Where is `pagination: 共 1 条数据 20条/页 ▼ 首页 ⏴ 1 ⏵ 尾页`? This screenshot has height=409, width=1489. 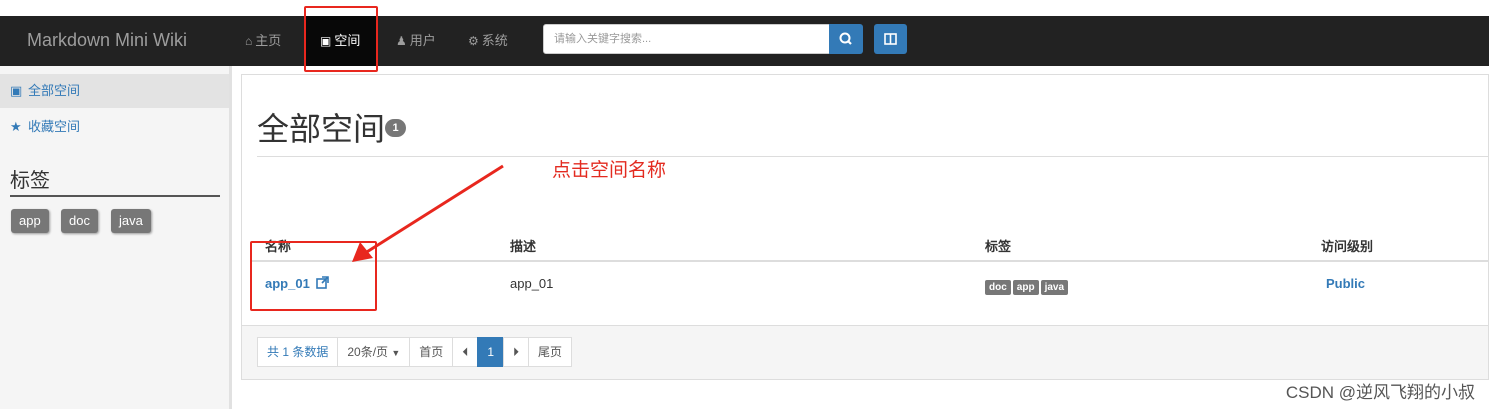
pagination: 共 1 条数据 20条/页 ▼ 首页 ⏴ 1 ⏵ 尾页 is located at coordinates (415, 352).